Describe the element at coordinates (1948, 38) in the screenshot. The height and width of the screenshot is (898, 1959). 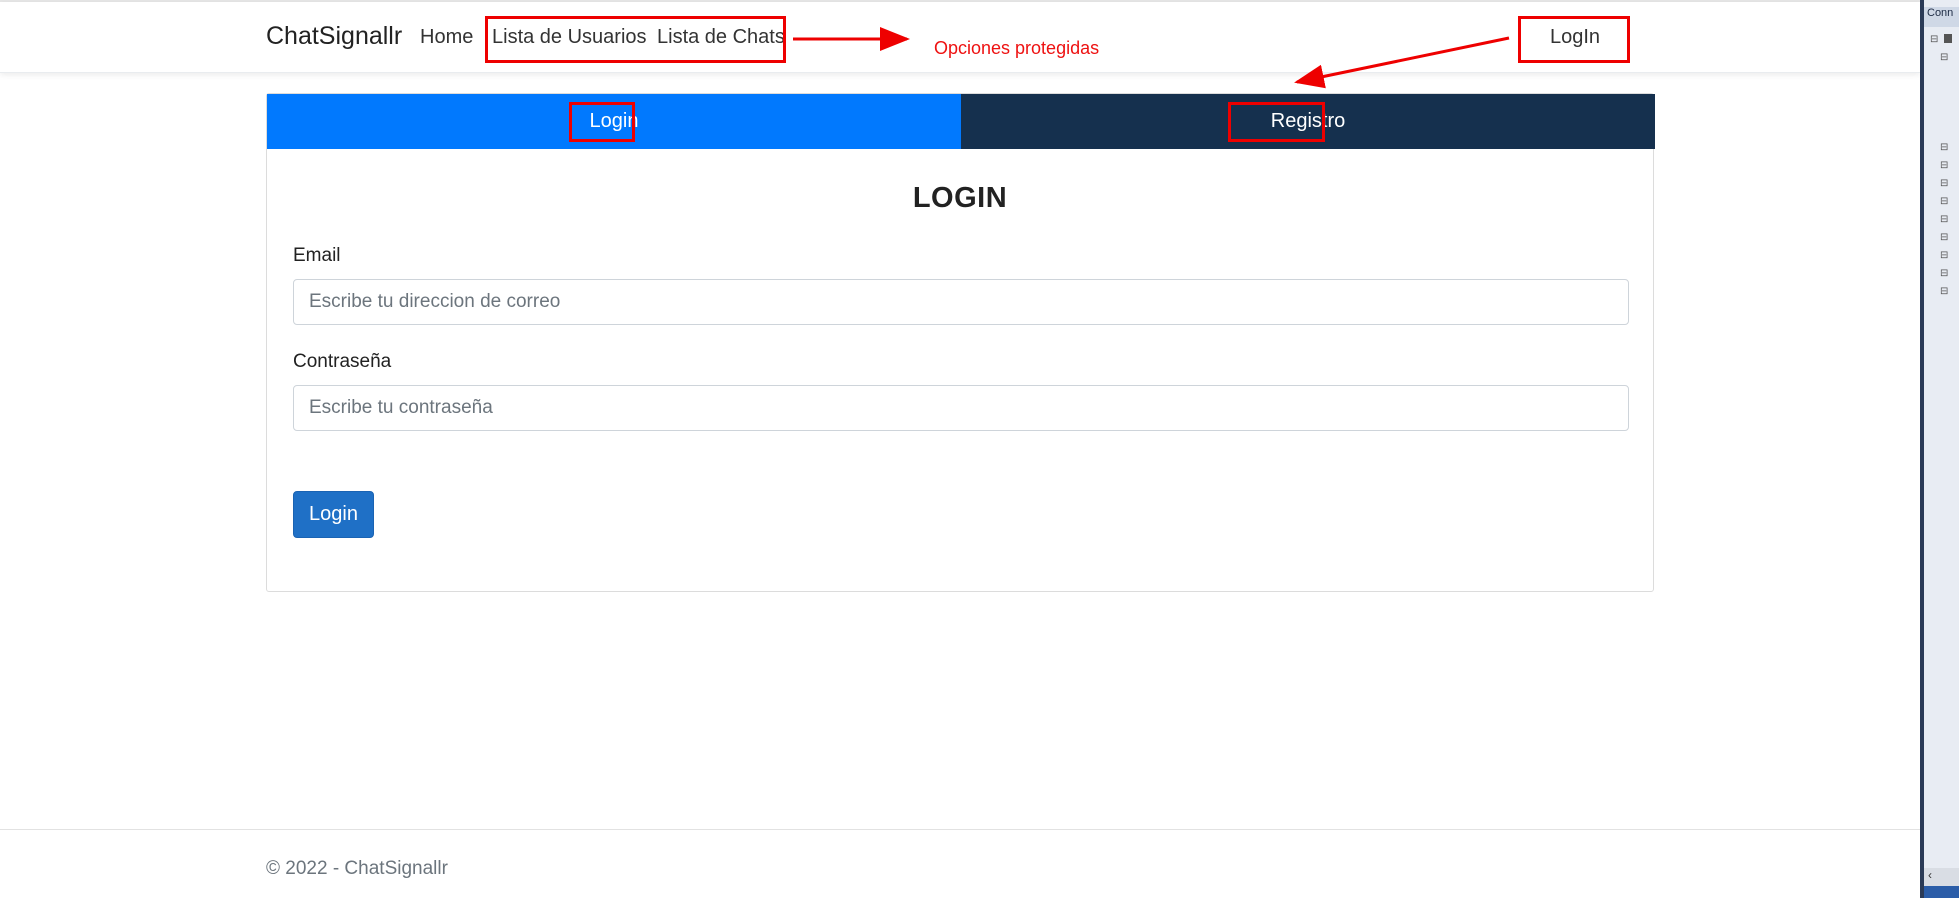
I see `database-icon` at that location.